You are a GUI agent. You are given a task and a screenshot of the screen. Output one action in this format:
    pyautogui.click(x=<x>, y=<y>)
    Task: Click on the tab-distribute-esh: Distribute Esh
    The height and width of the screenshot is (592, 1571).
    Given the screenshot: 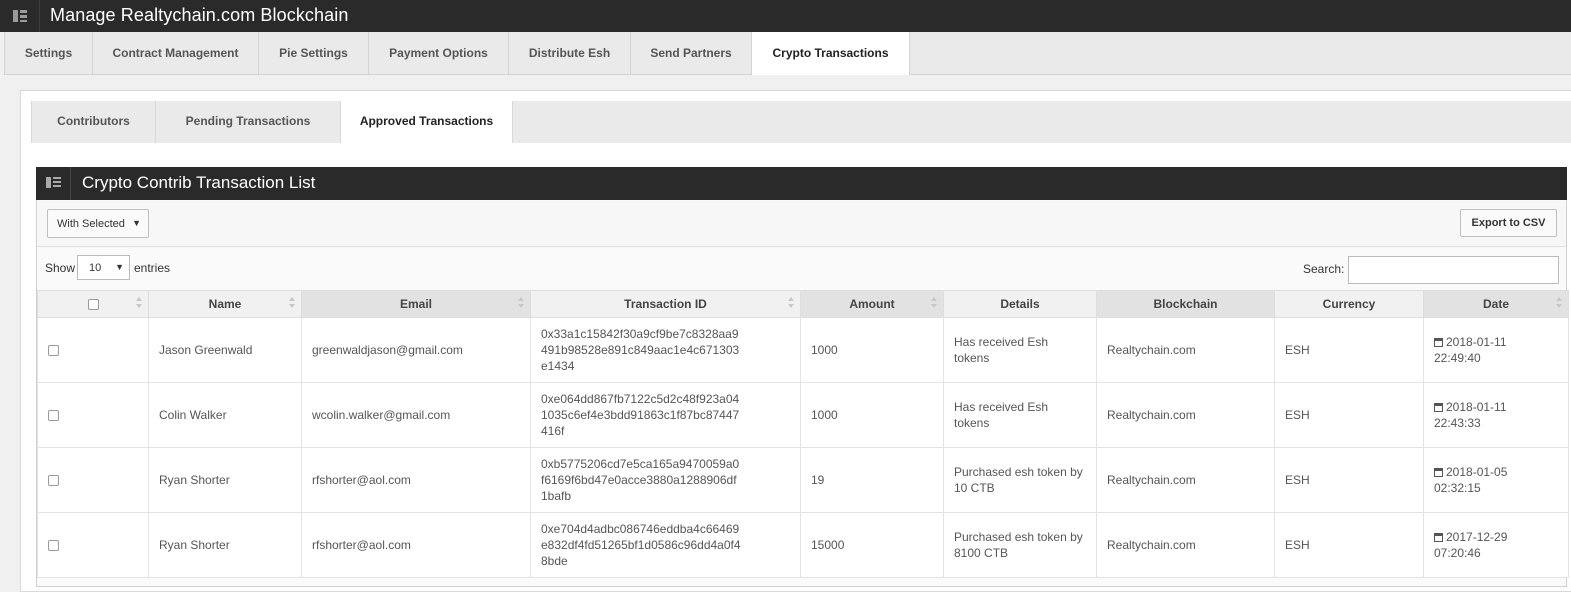 What is the action you would take?
    pyautogui.click(x=570, y=53)
    